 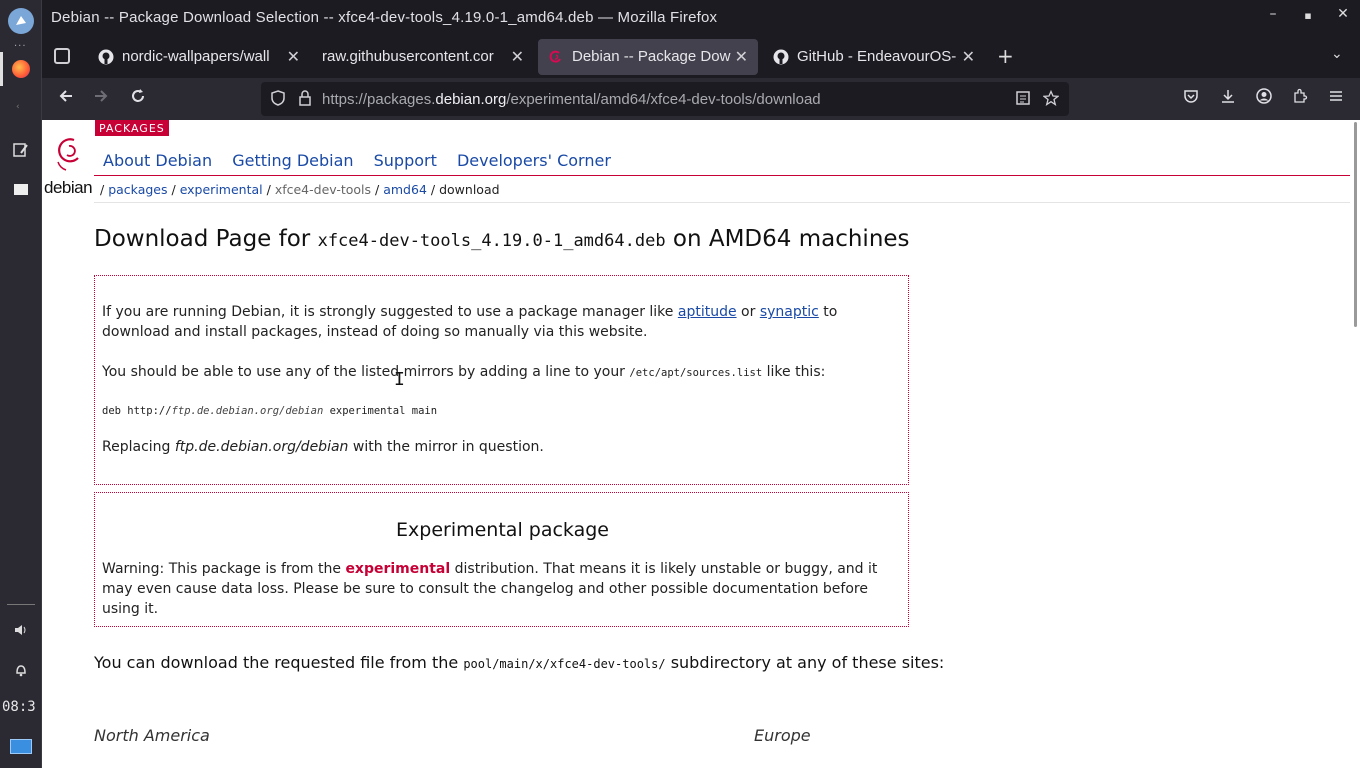 I want to click on region-europe: Europe, so click(x=782, y=735).